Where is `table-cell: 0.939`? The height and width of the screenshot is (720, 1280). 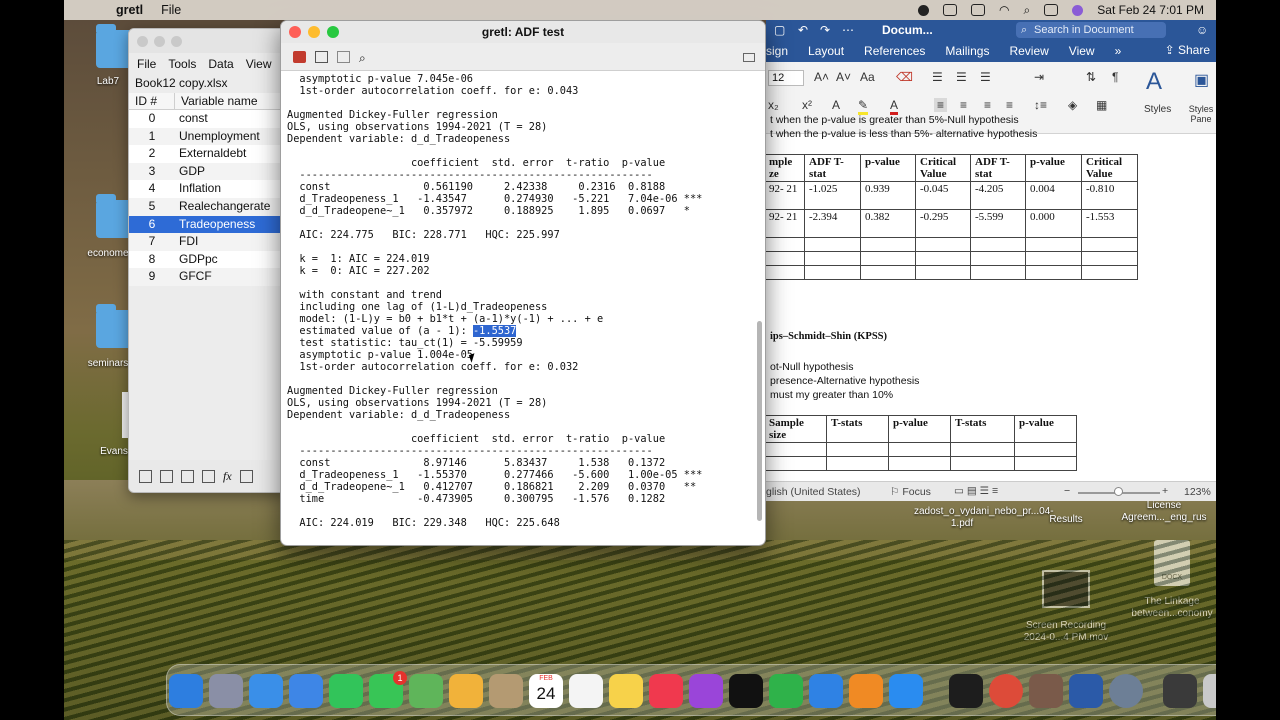
table-cell: 0.939 is located at coordinates (888, 195).